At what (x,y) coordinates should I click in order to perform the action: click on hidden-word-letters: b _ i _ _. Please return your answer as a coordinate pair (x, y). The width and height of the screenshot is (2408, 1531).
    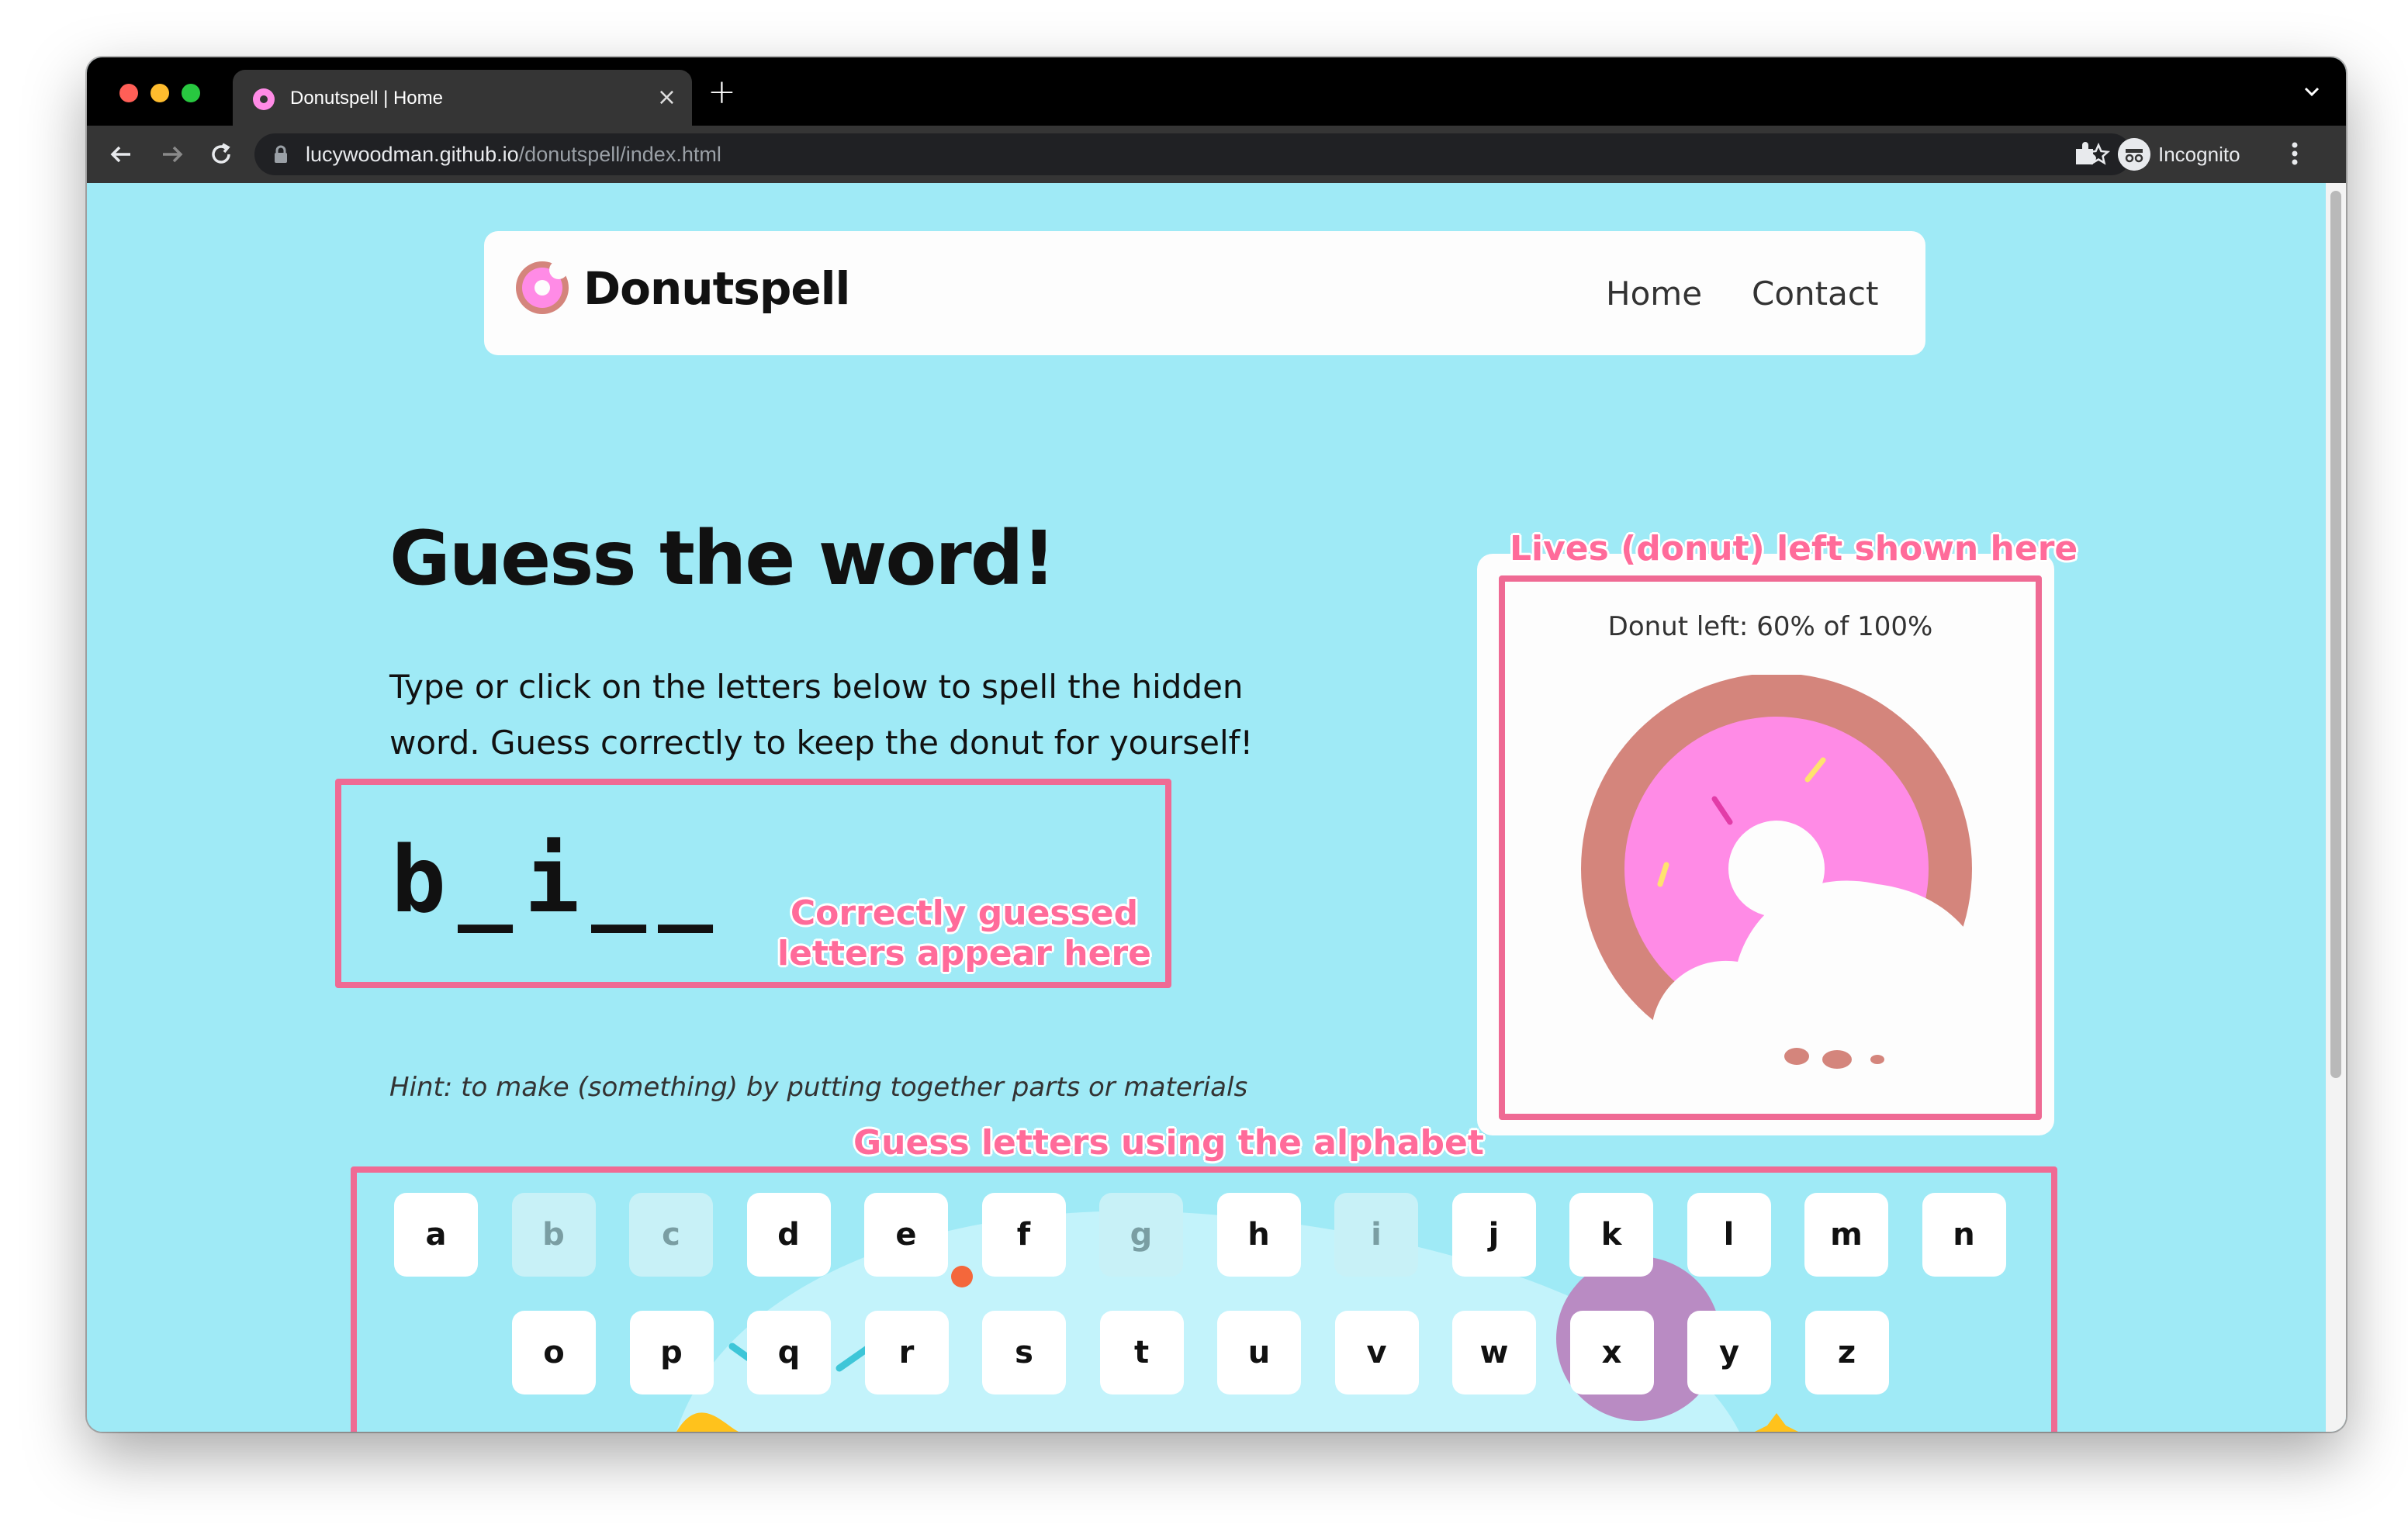
    Looking at the image, I should click on (552, 879).